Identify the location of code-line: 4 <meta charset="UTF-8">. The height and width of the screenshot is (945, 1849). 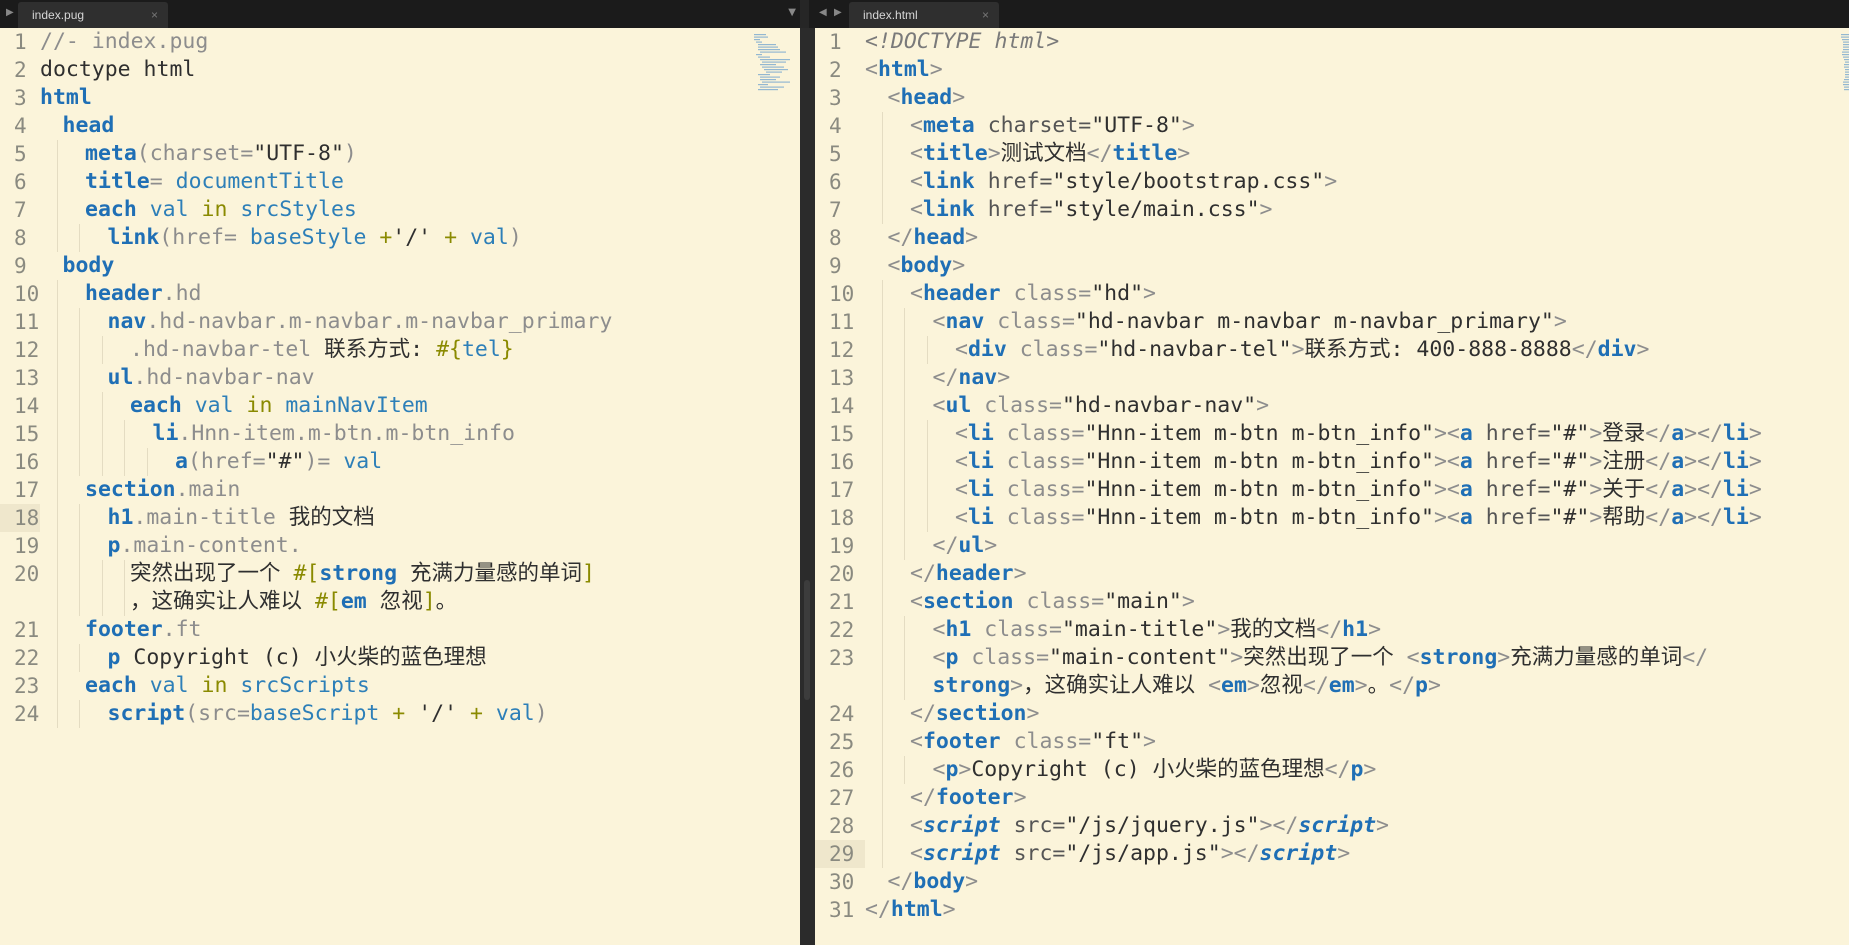
(1332, 126).